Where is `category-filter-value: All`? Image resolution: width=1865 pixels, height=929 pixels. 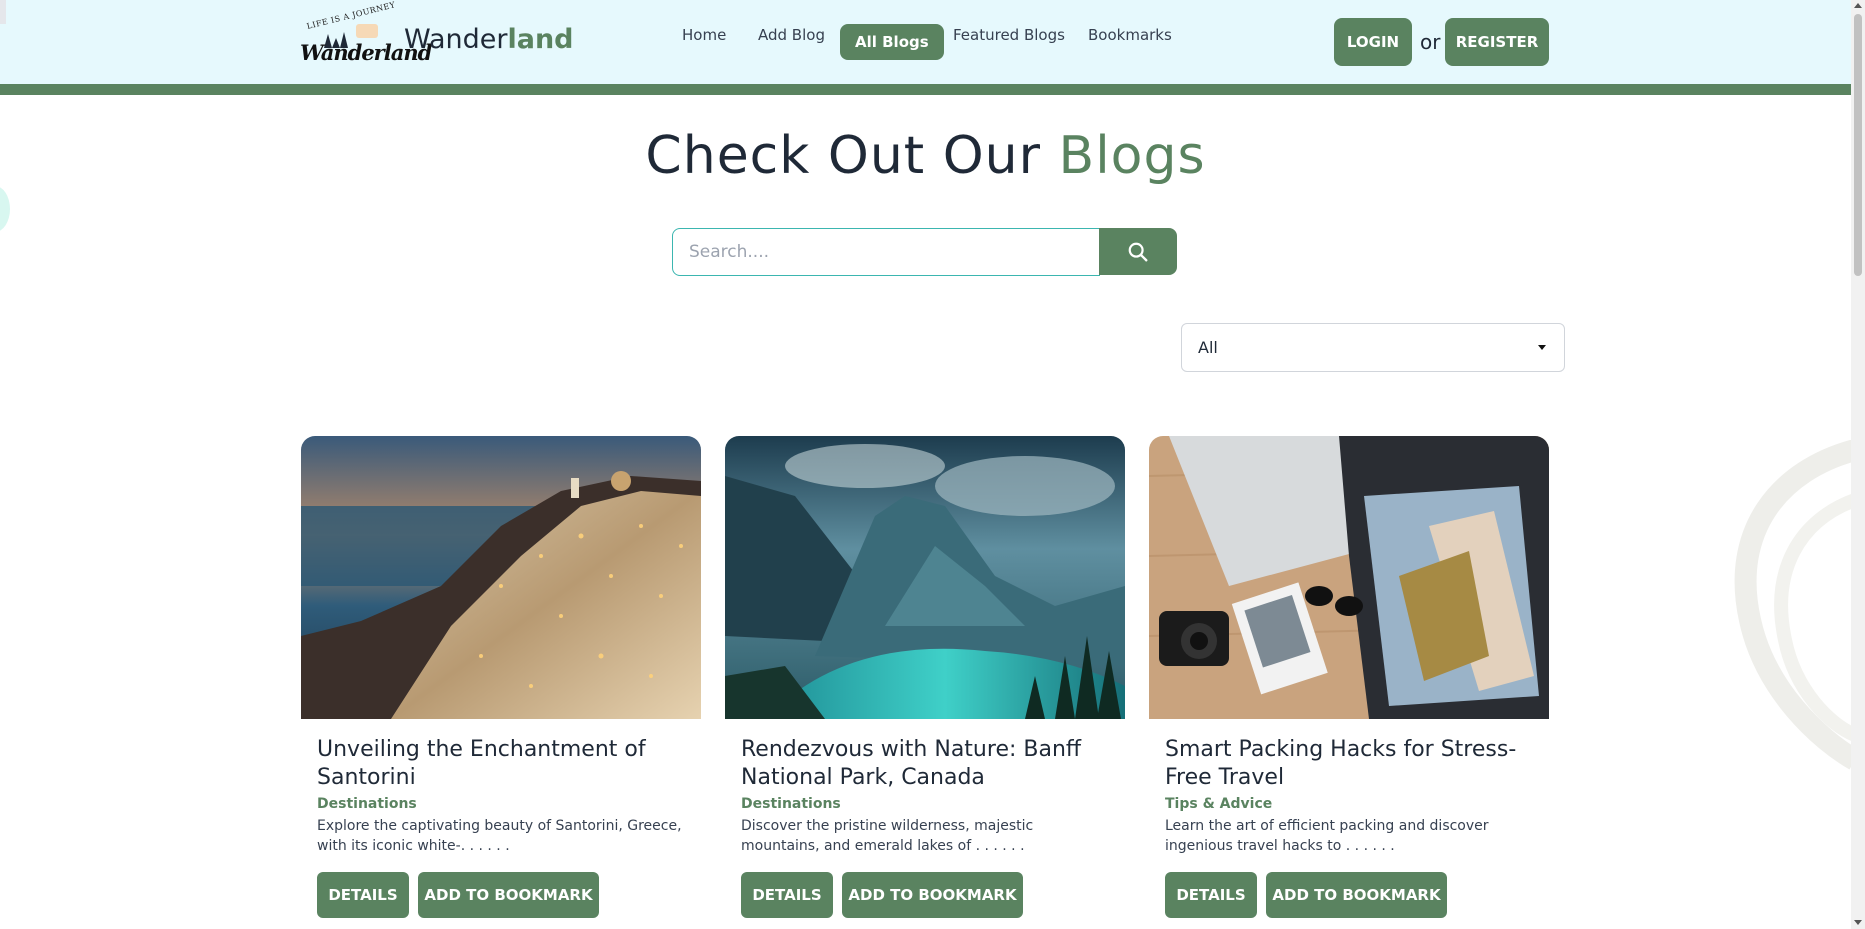
category-filter-value: All is located at coordinates (1208, 347).